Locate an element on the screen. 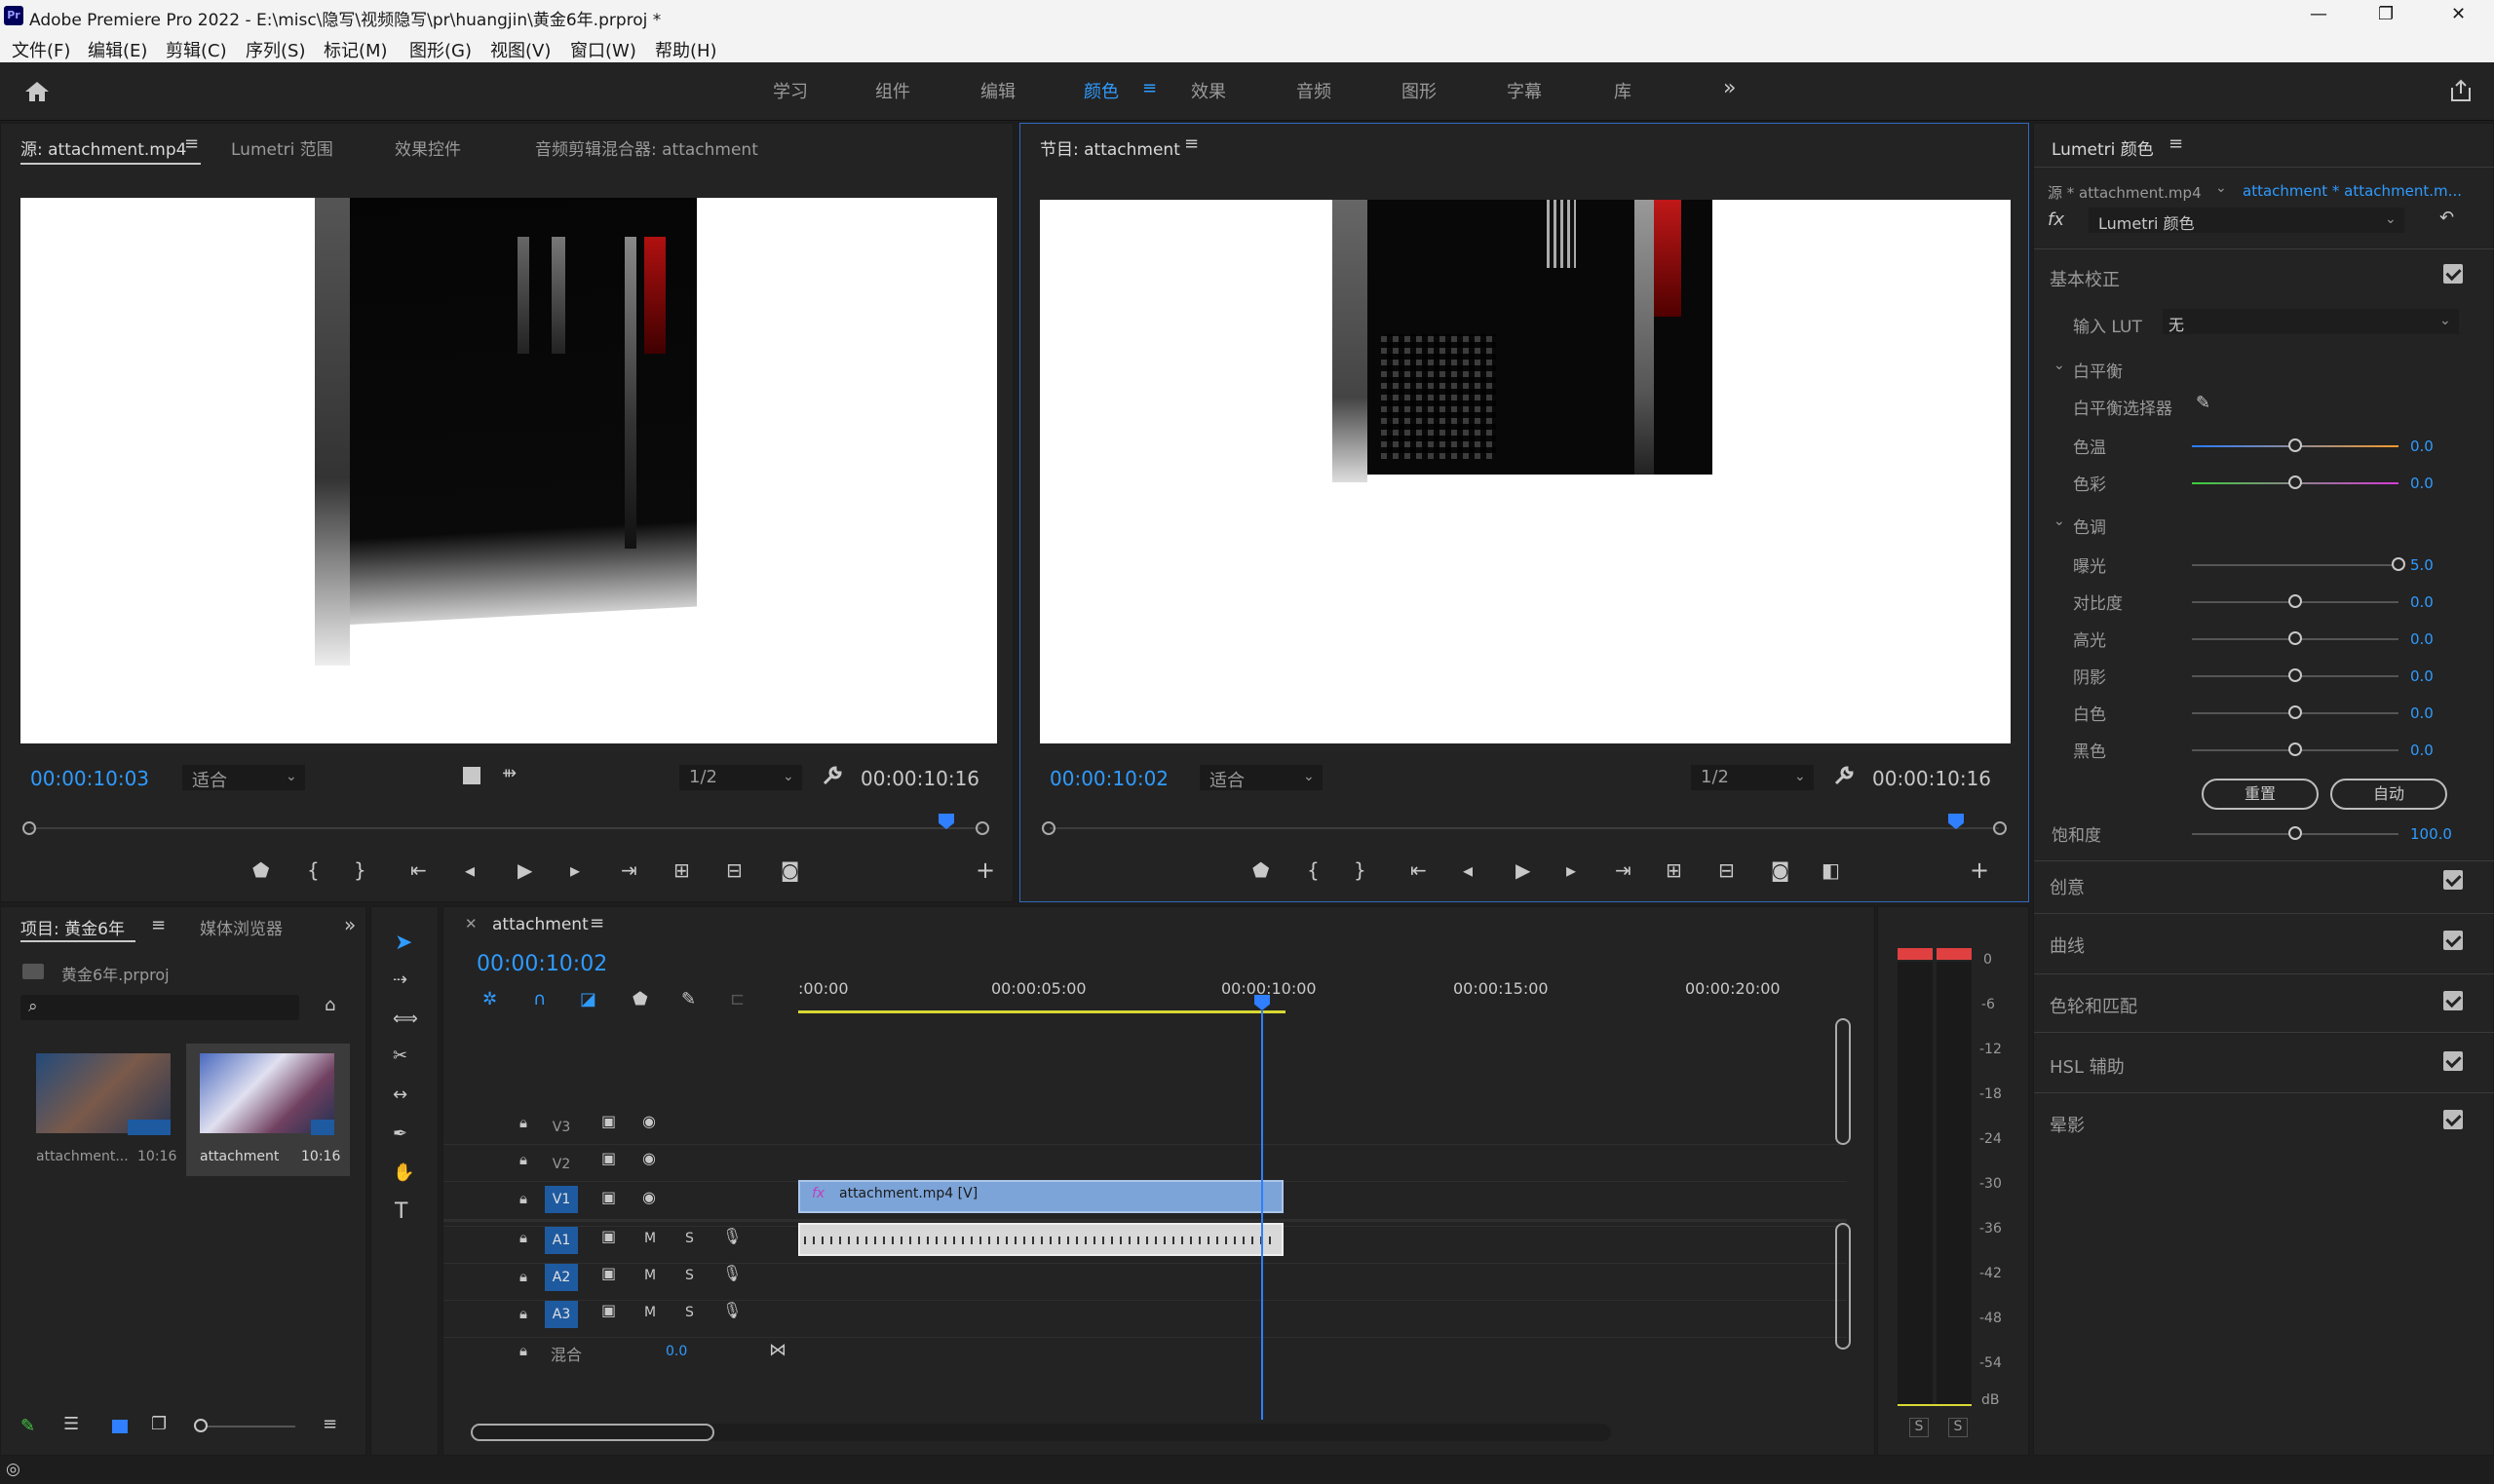 The height and width of the screenshot is (1484, 2494). tab-effect-controls: 效果控件 is located at coordinates (428, 147).